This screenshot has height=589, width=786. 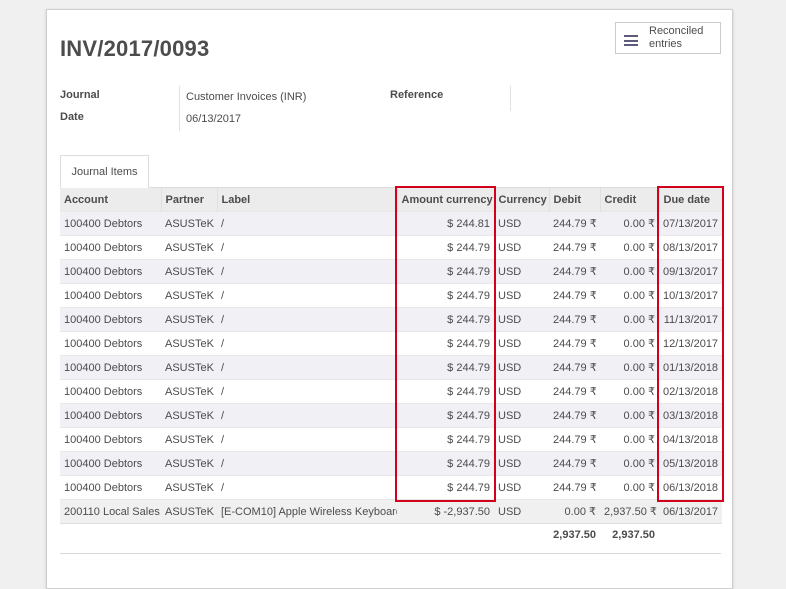 What do you see at coordinates (690, 415) in the screenshot?
I see `cell-due-date: 03/13/2018` at bounding box center [690, 415].